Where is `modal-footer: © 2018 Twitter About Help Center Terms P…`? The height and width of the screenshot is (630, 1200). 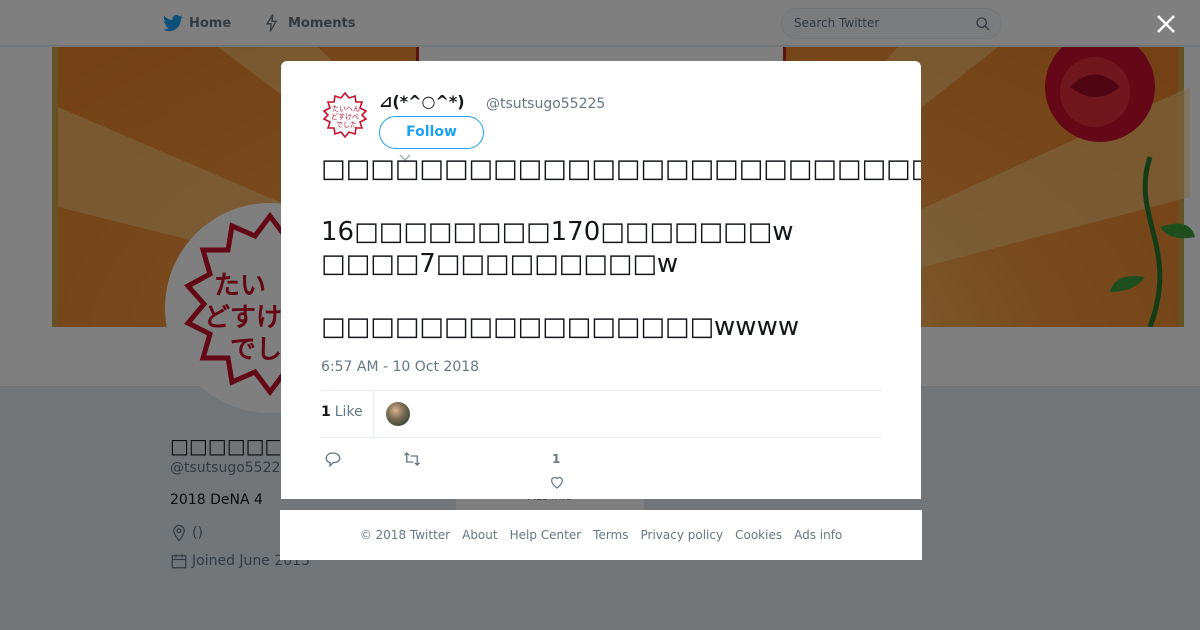
modal-footer: © 2018 Twitter About Help Center Terms P… is located at coordinates (601, 535).